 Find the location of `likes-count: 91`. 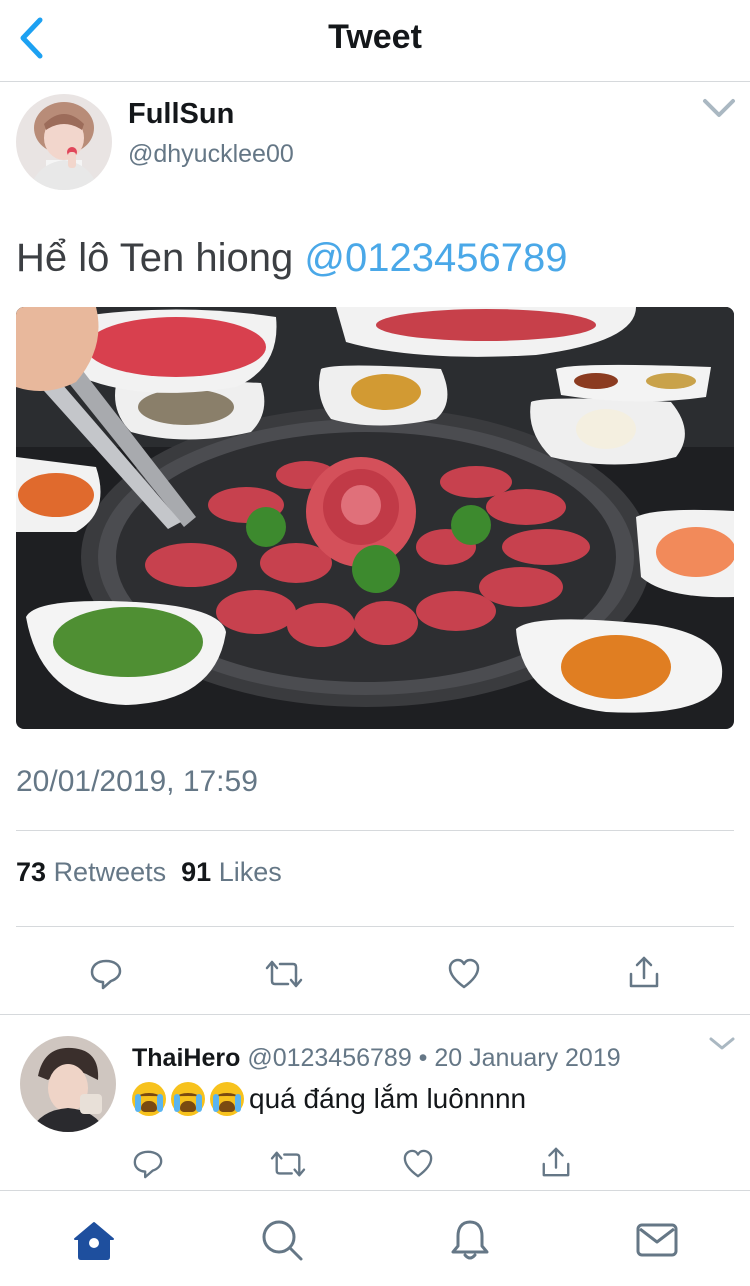

likes-count: 91 is located at coordinates (196, 872).